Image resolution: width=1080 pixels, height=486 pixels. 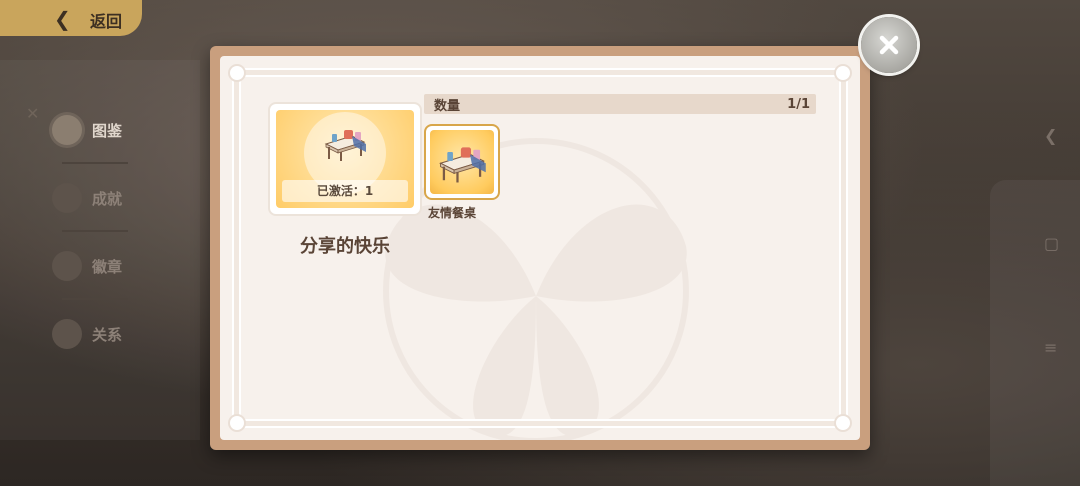 I want to click on sidebar: 图鉴 成就 徽章 关系, so click(x=108, y=232).